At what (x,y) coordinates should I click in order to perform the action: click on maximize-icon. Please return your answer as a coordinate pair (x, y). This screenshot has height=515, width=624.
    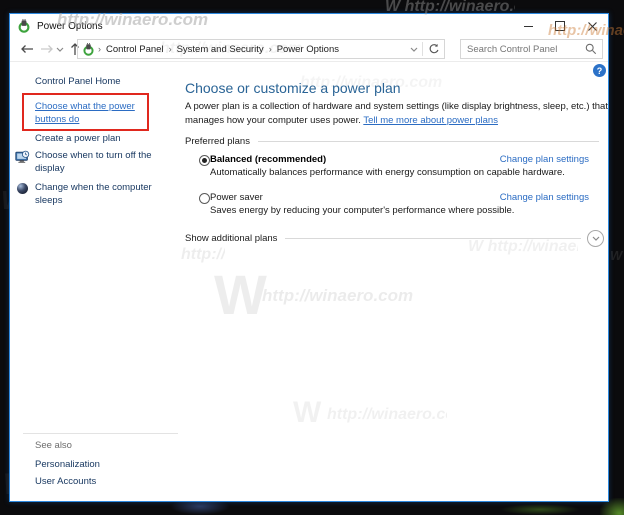
    Looking at the image, I should click on (560, 26).